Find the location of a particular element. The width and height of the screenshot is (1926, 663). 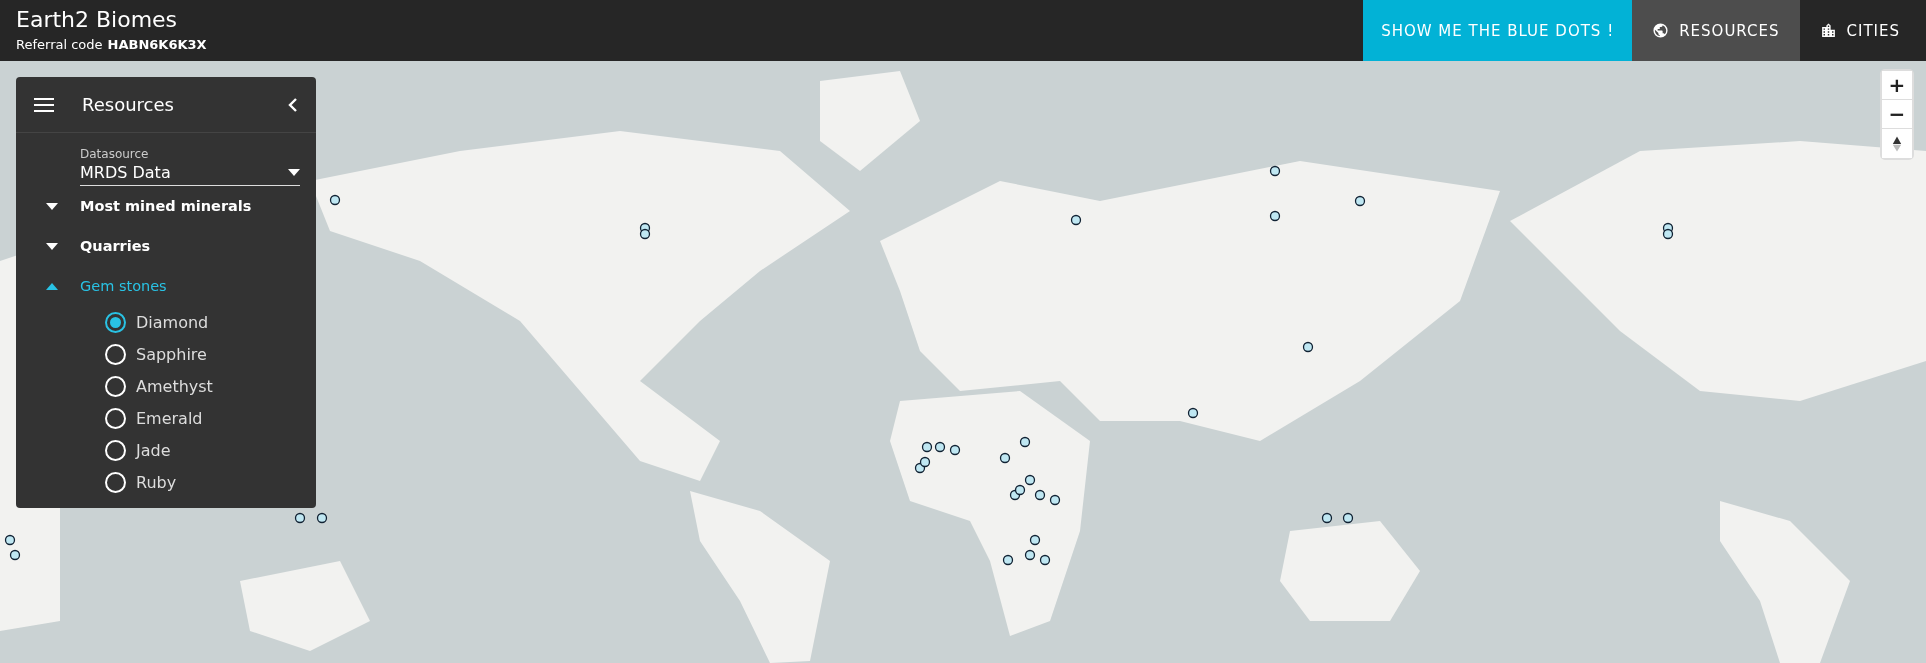

section-header: Quarries is located at coordinates (166, 246).